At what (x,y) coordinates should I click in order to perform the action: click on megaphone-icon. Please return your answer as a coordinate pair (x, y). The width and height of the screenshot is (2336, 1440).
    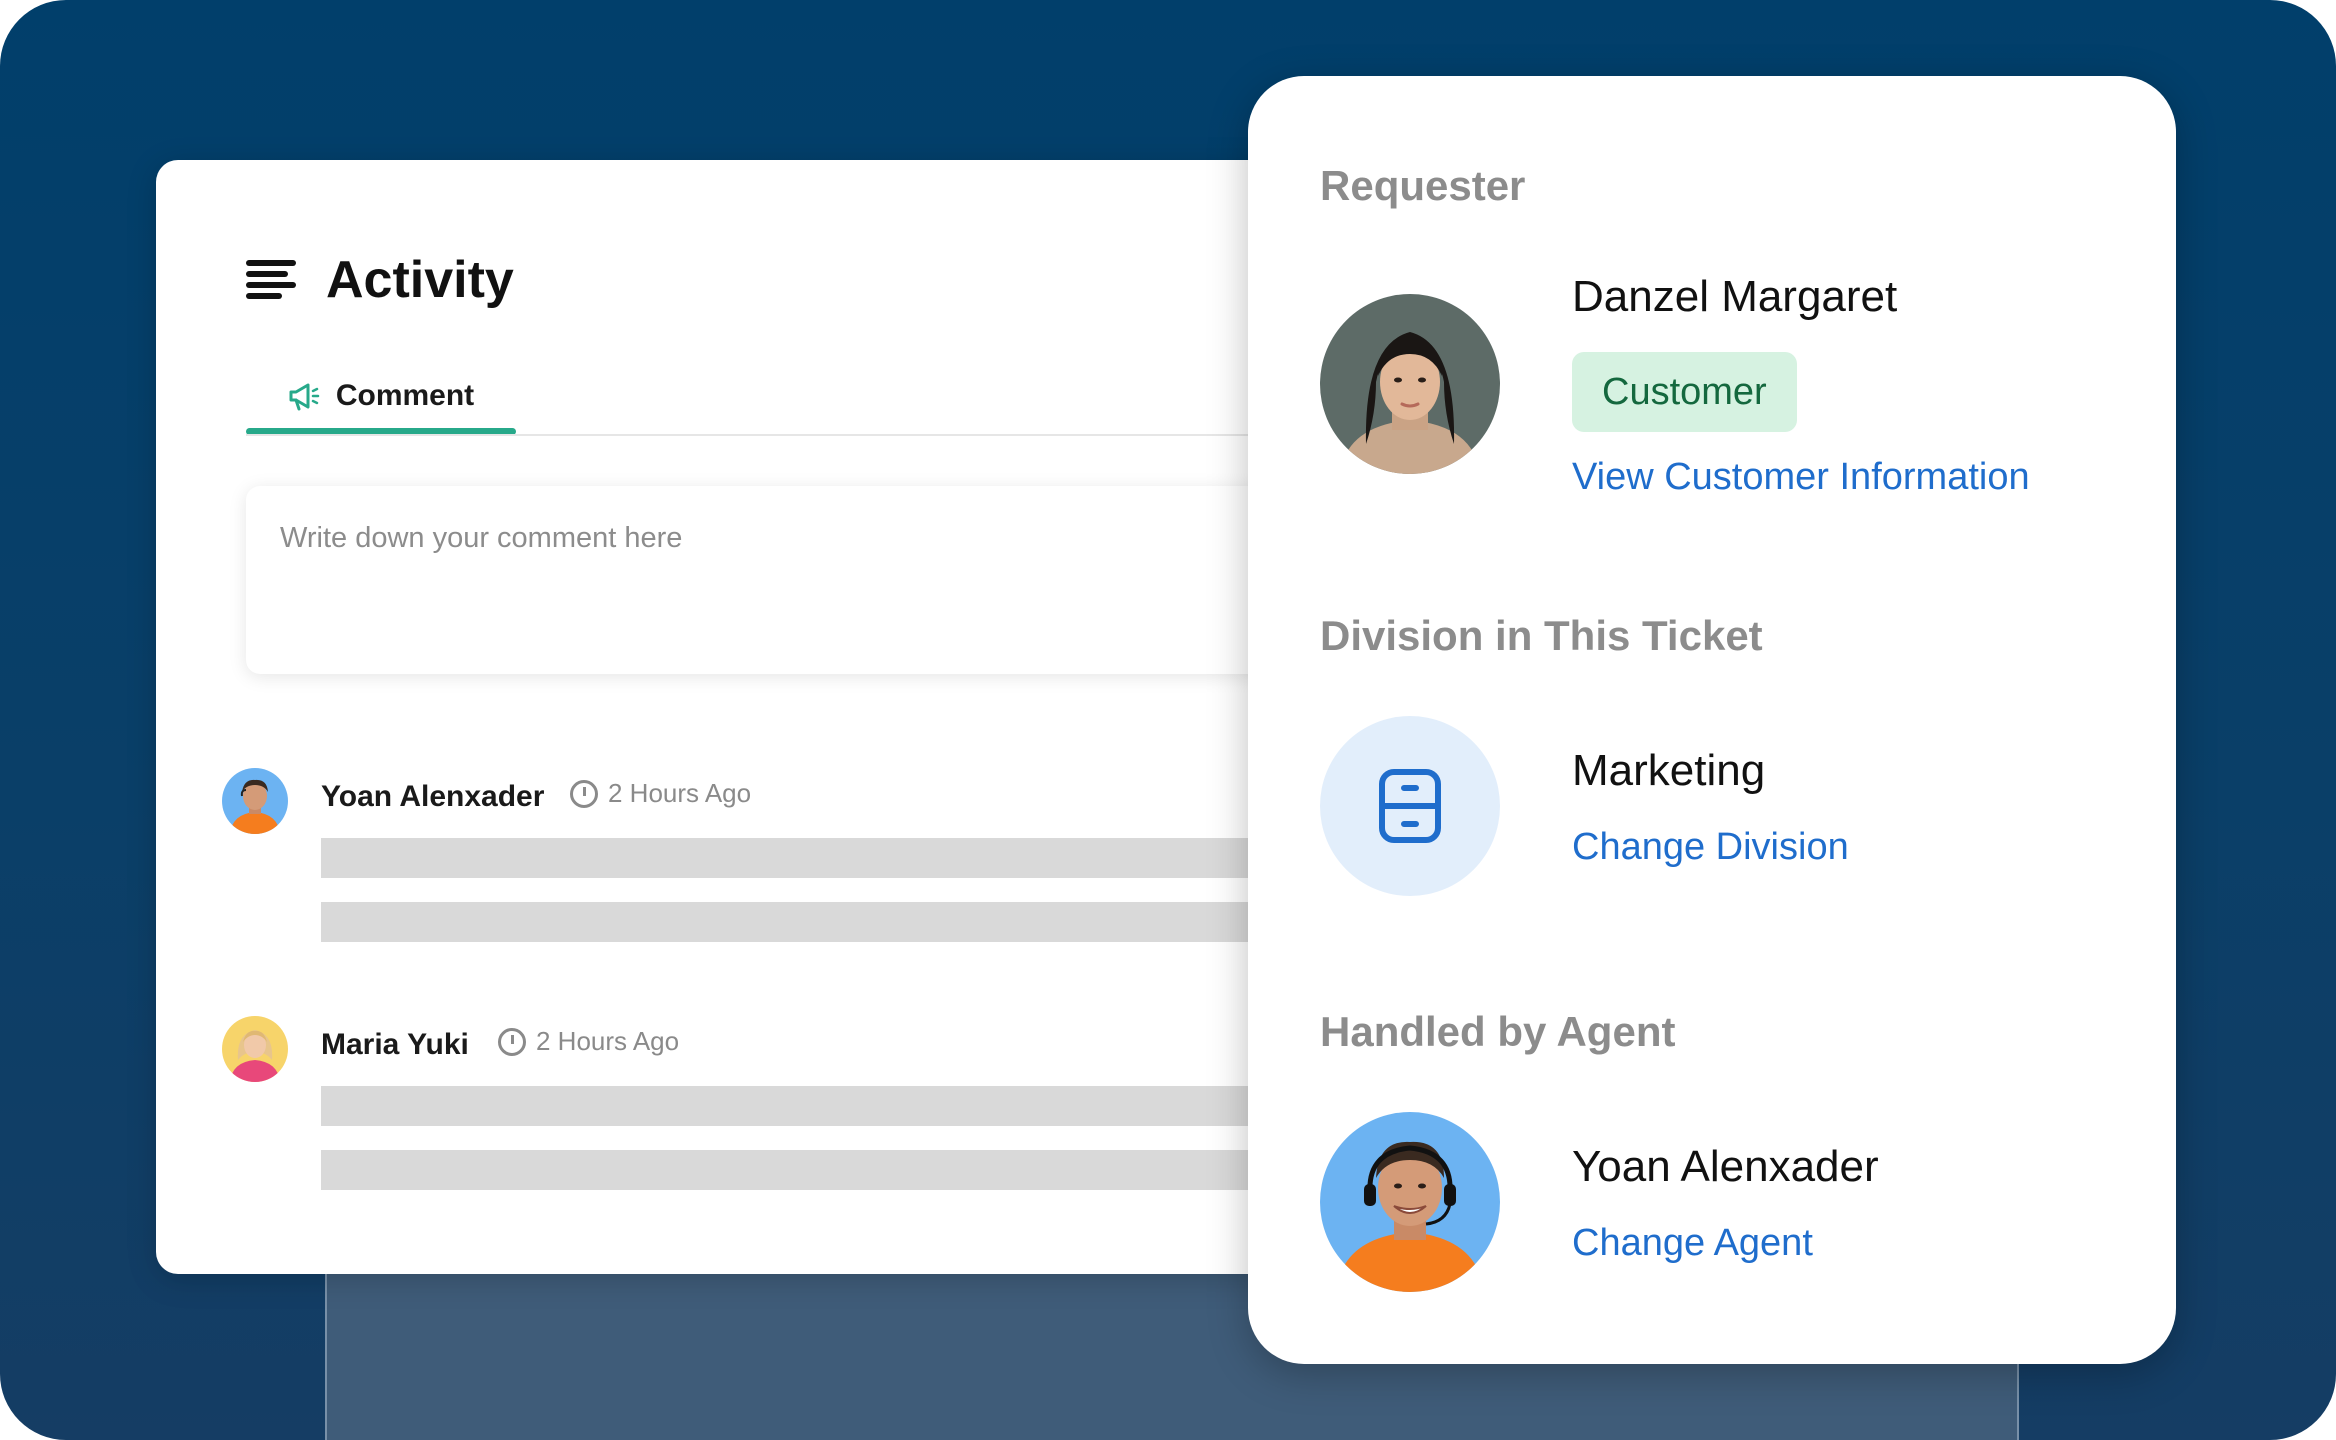
    Looking at the image, I should click on (304, 397).